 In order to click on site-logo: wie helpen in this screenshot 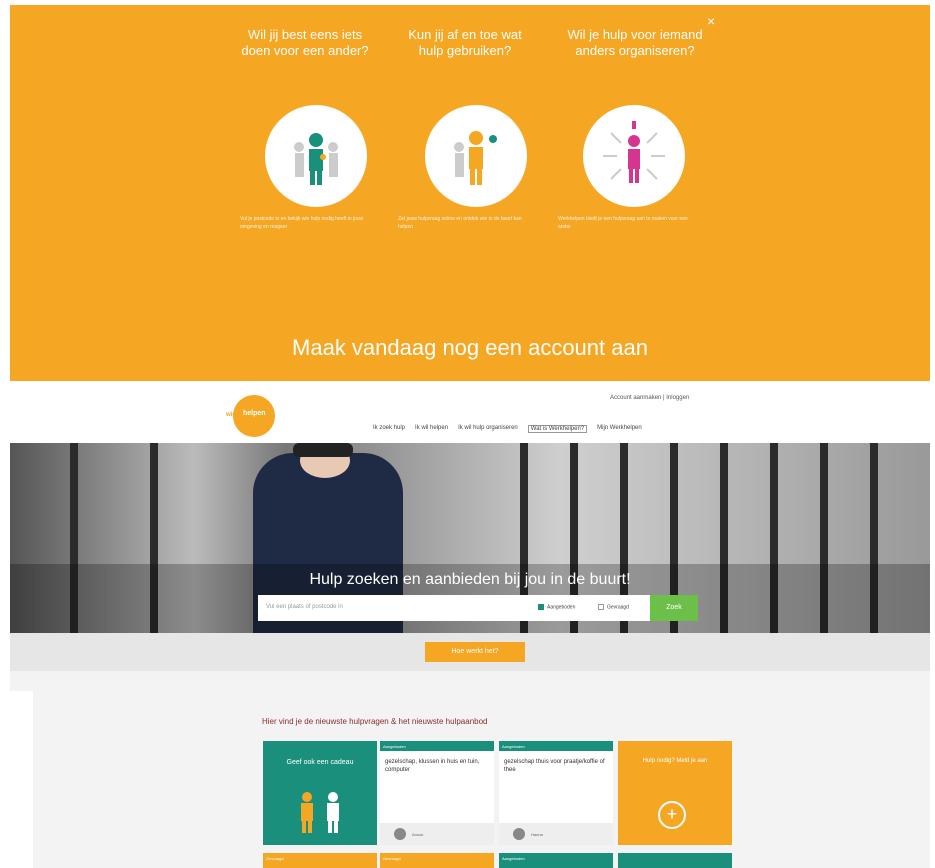, I will do `click(250, 416)`.